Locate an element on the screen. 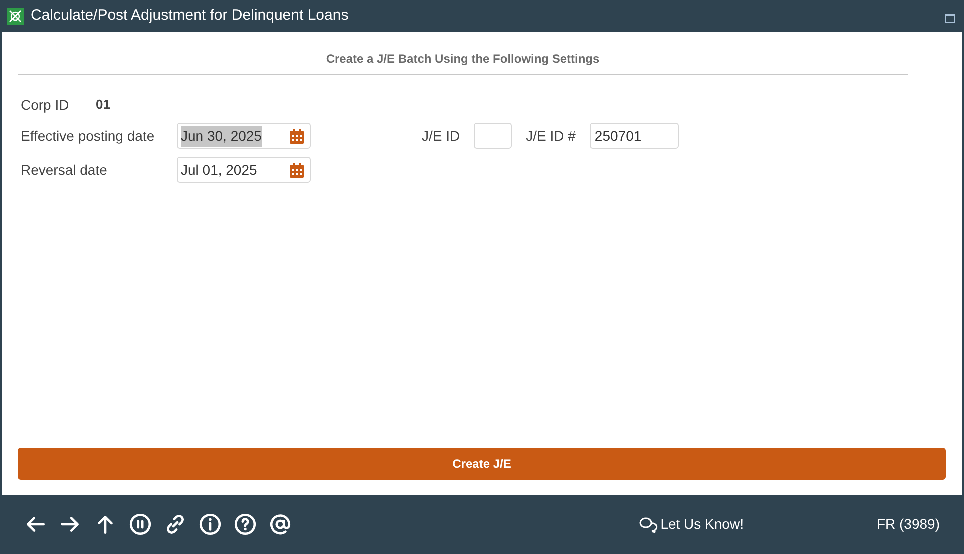  create-je-button: Create J/E is located at coordinates (482, 464).